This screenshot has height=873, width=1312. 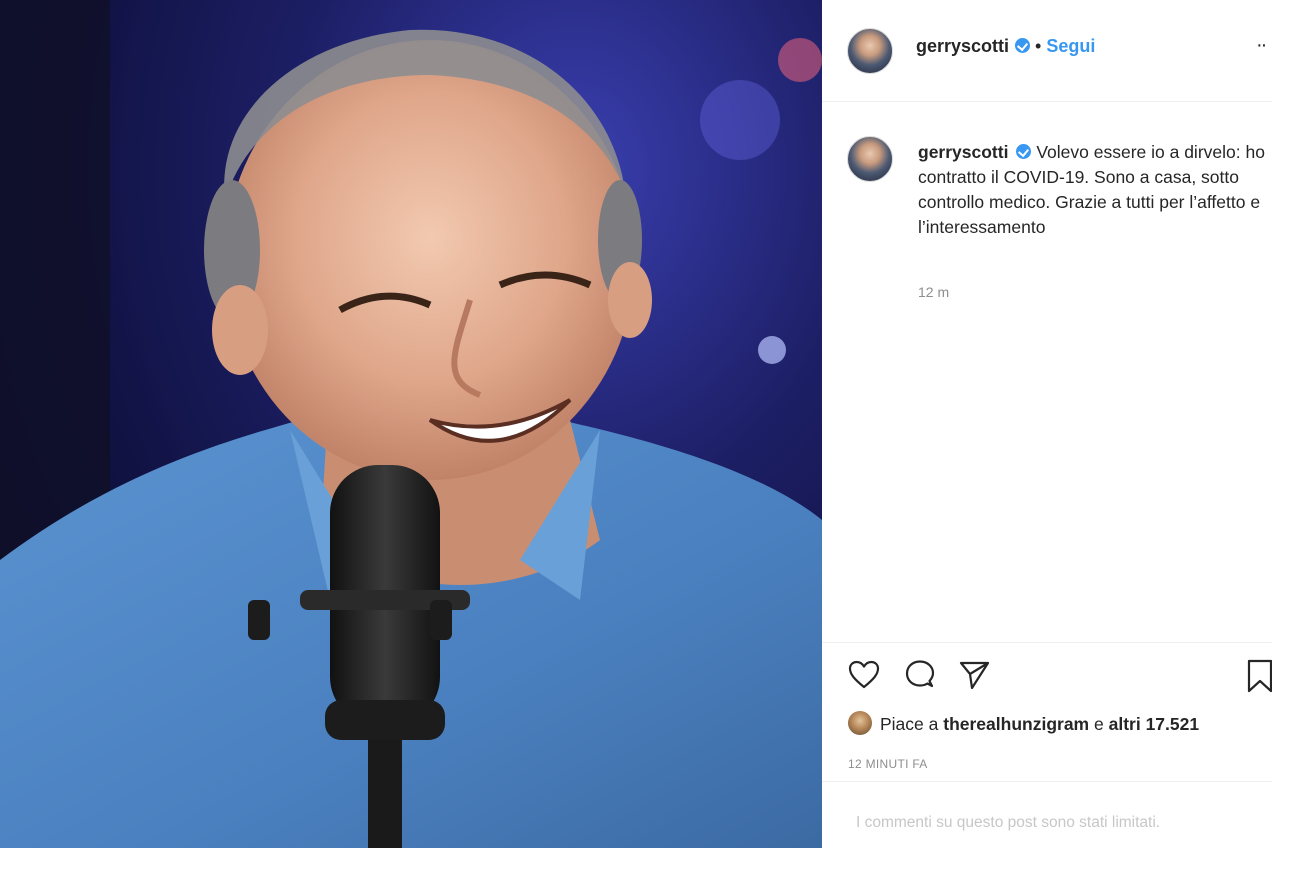 I want to click on caption-age: 12 m, so click(x=933, y=292).